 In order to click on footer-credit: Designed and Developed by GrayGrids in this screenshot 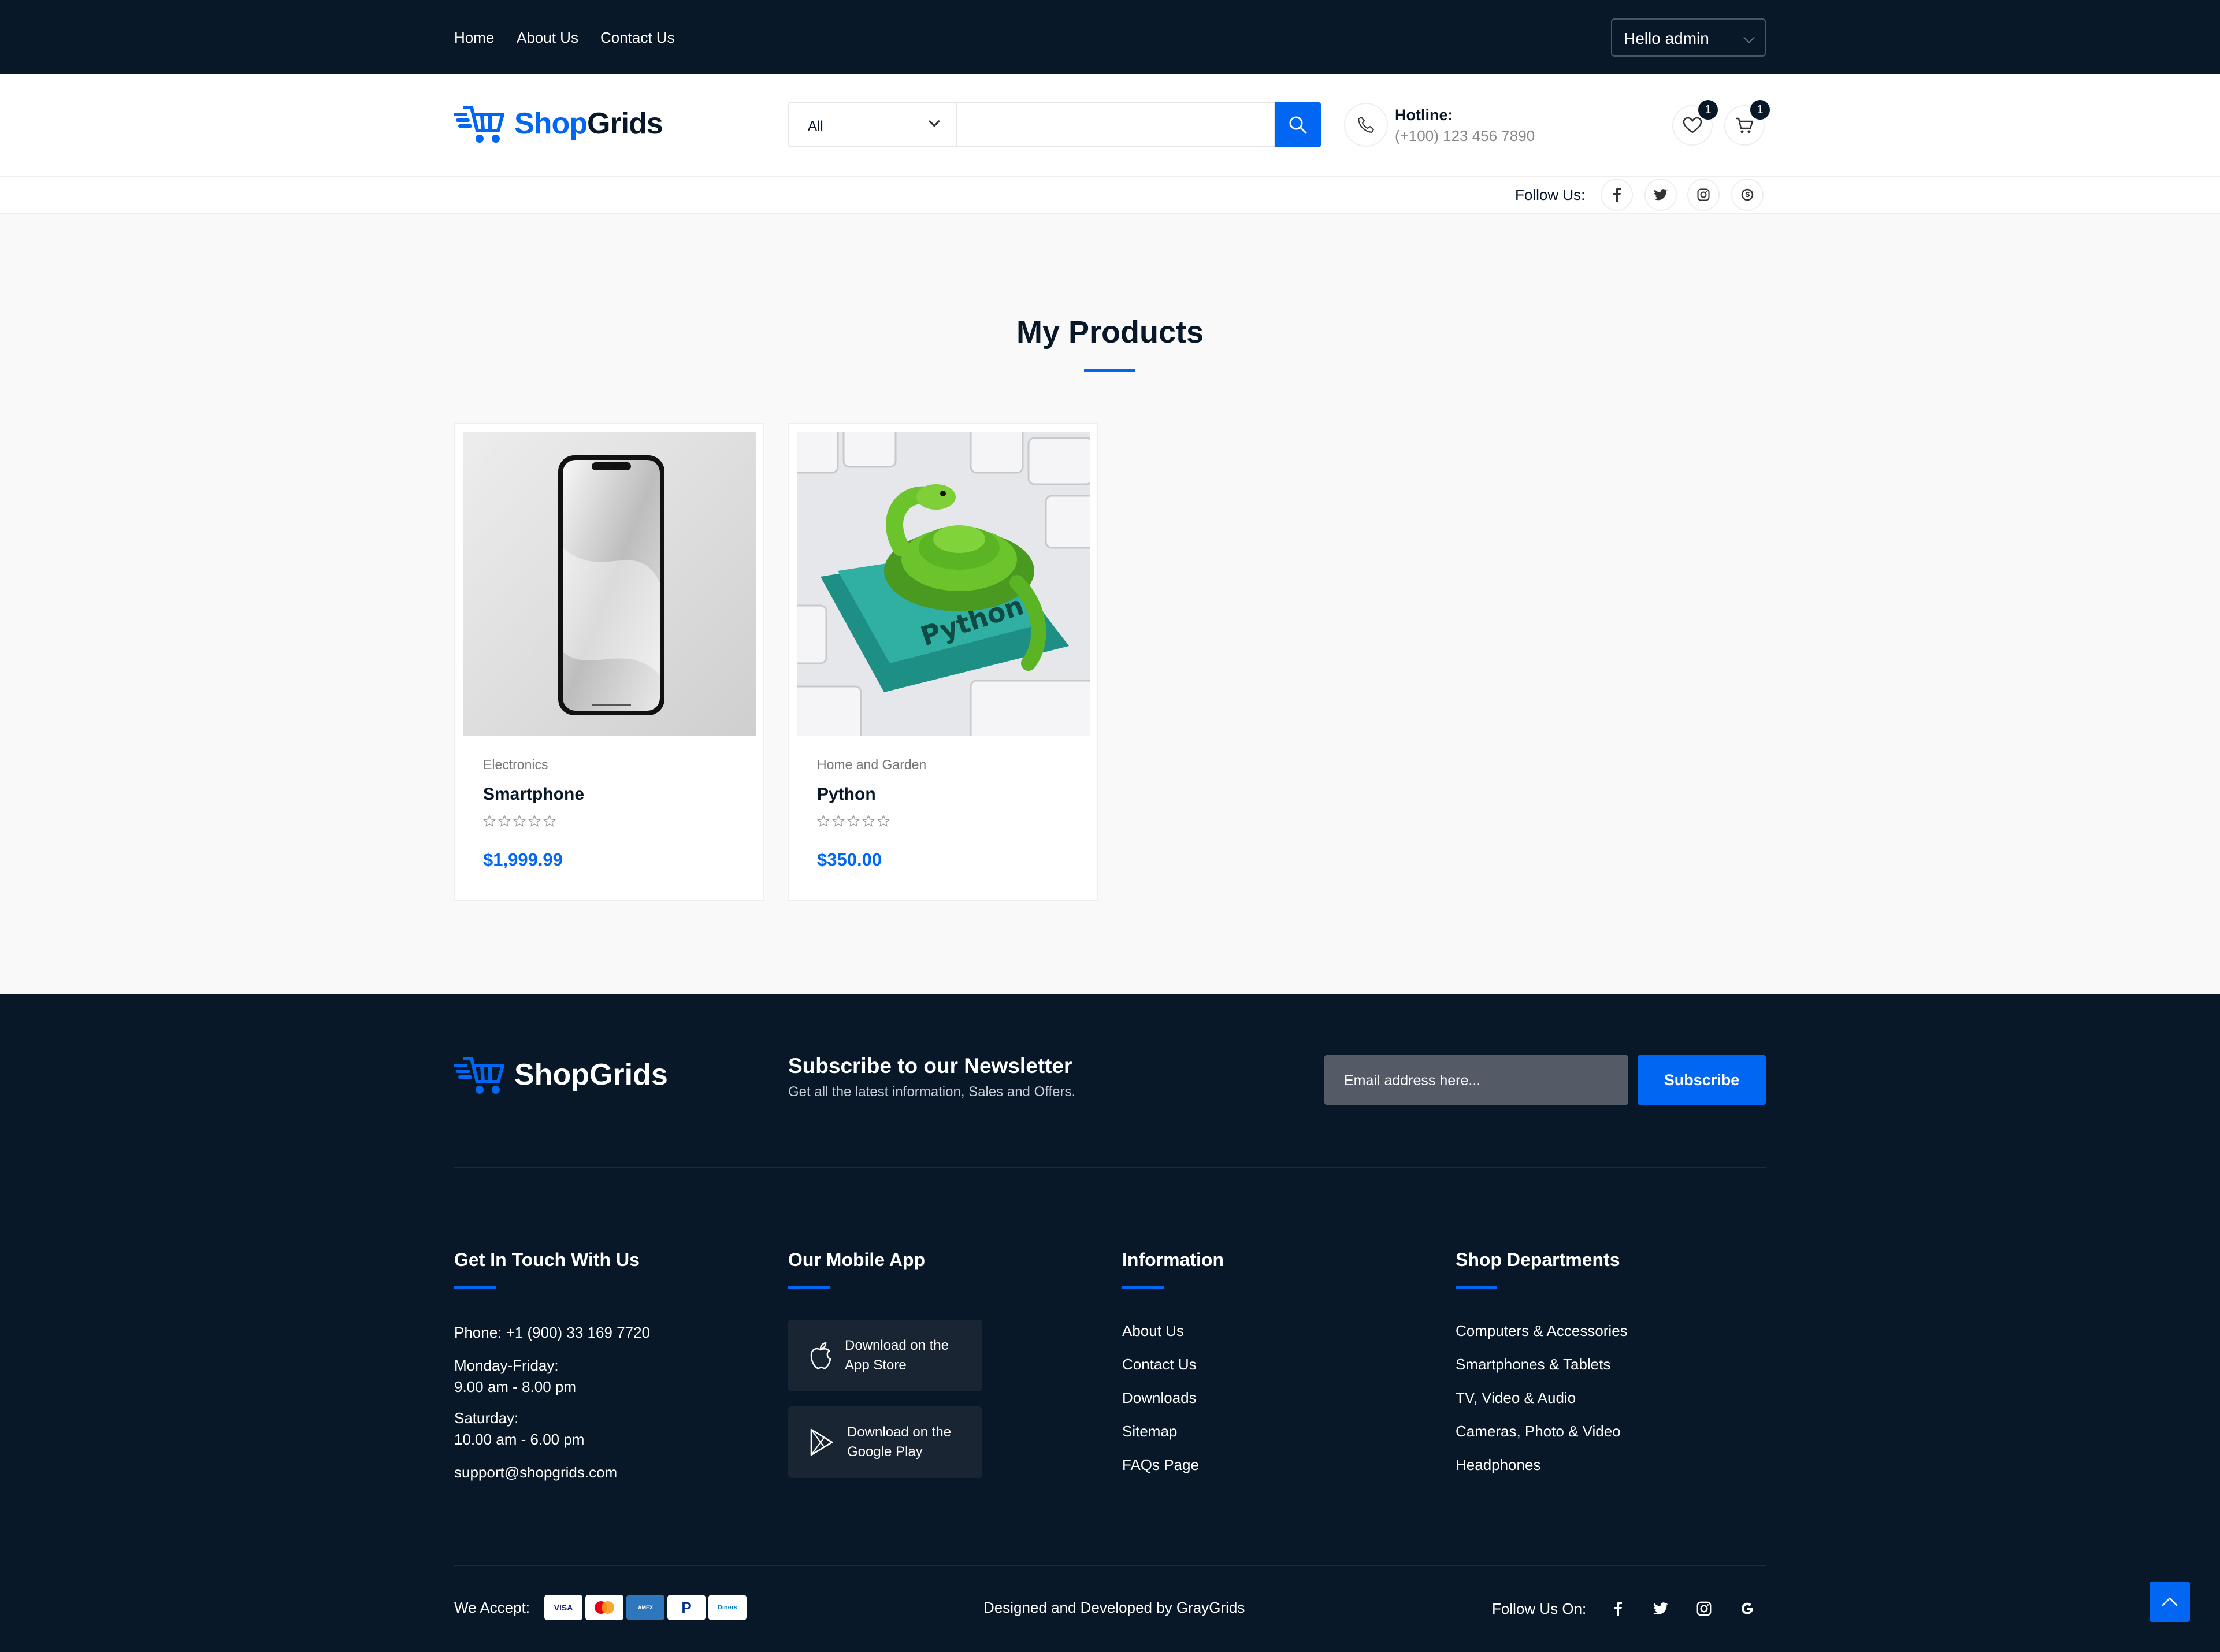, I will do `click(1114, 1607)`.